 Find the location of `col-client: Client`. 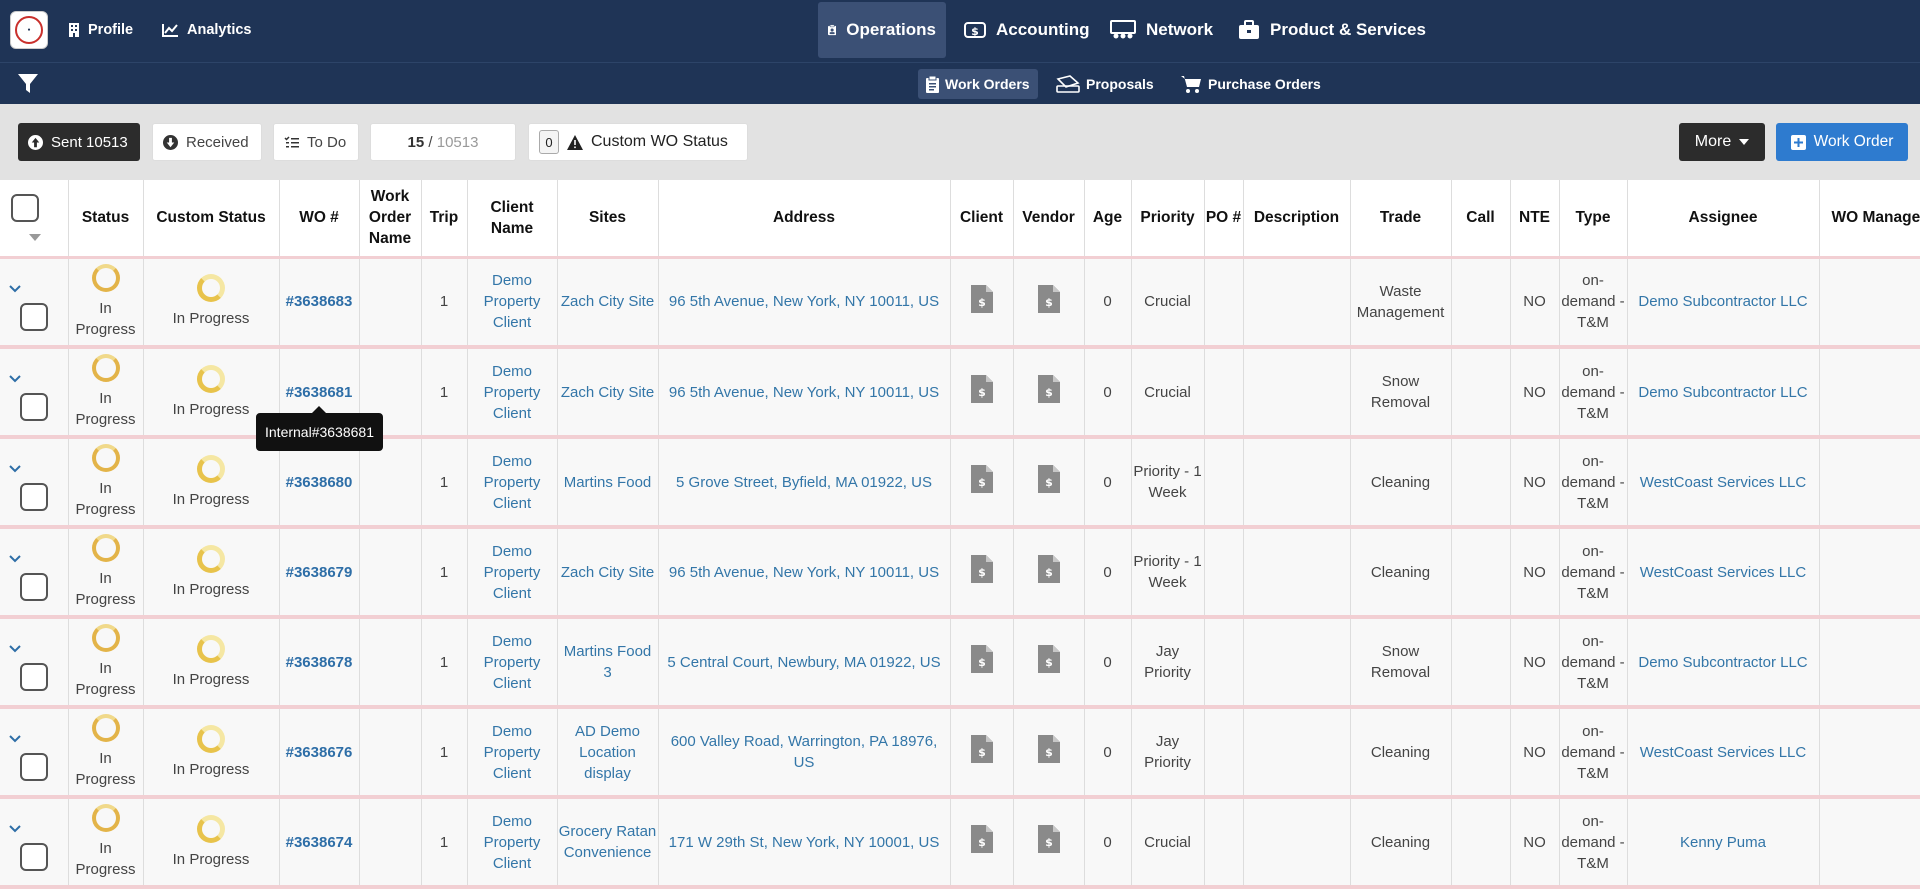

col-client: Client is located at coordinates (982, 219).